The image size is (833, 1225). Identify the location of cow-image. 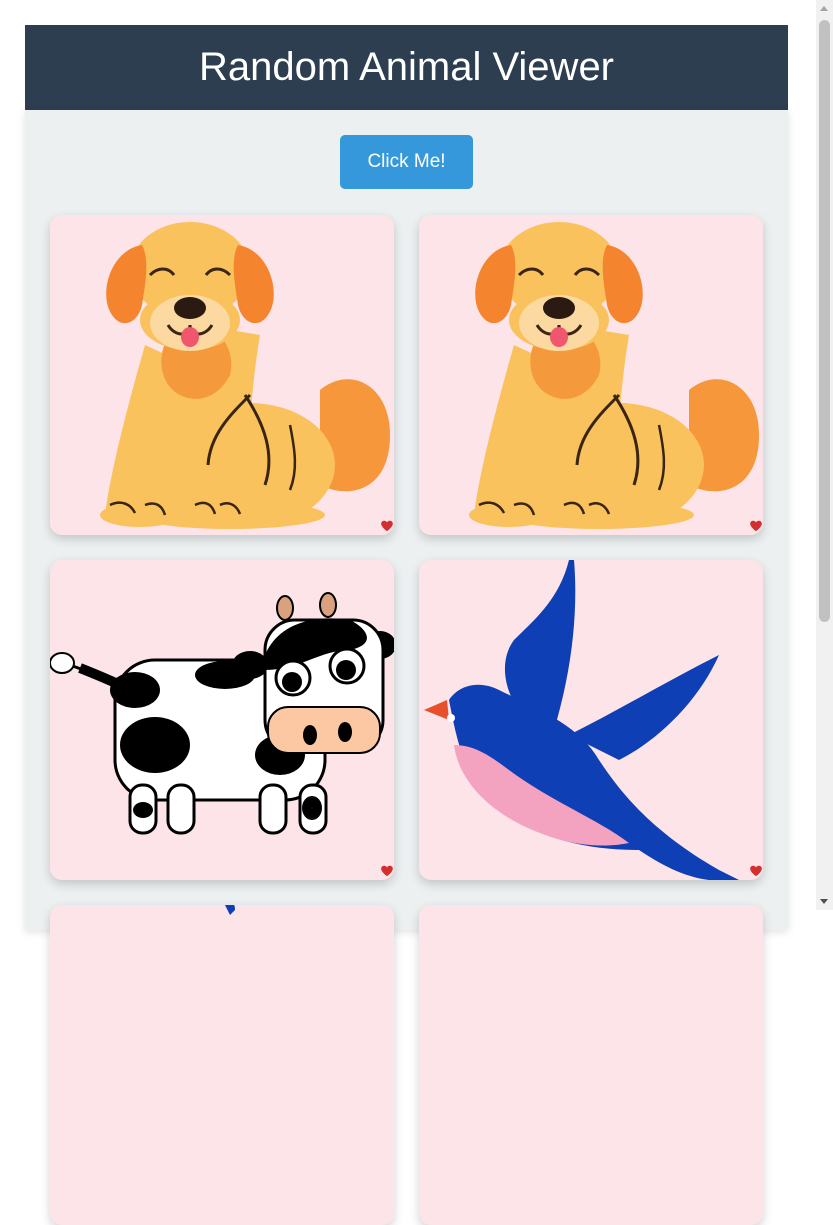
(222, 713).